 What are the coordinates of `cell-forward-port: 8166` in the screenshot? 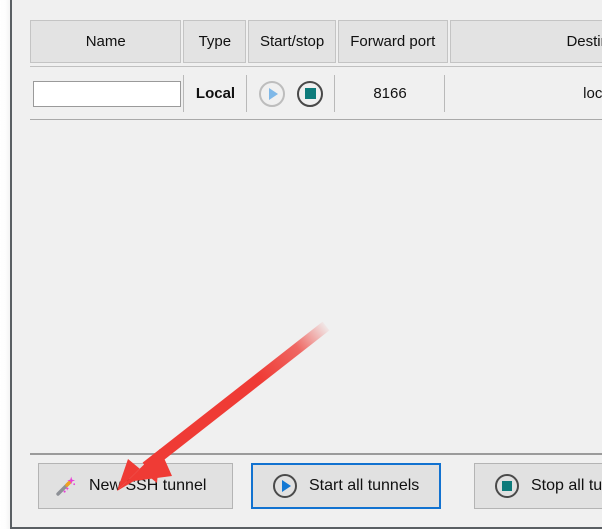 It's located at (390, 93).